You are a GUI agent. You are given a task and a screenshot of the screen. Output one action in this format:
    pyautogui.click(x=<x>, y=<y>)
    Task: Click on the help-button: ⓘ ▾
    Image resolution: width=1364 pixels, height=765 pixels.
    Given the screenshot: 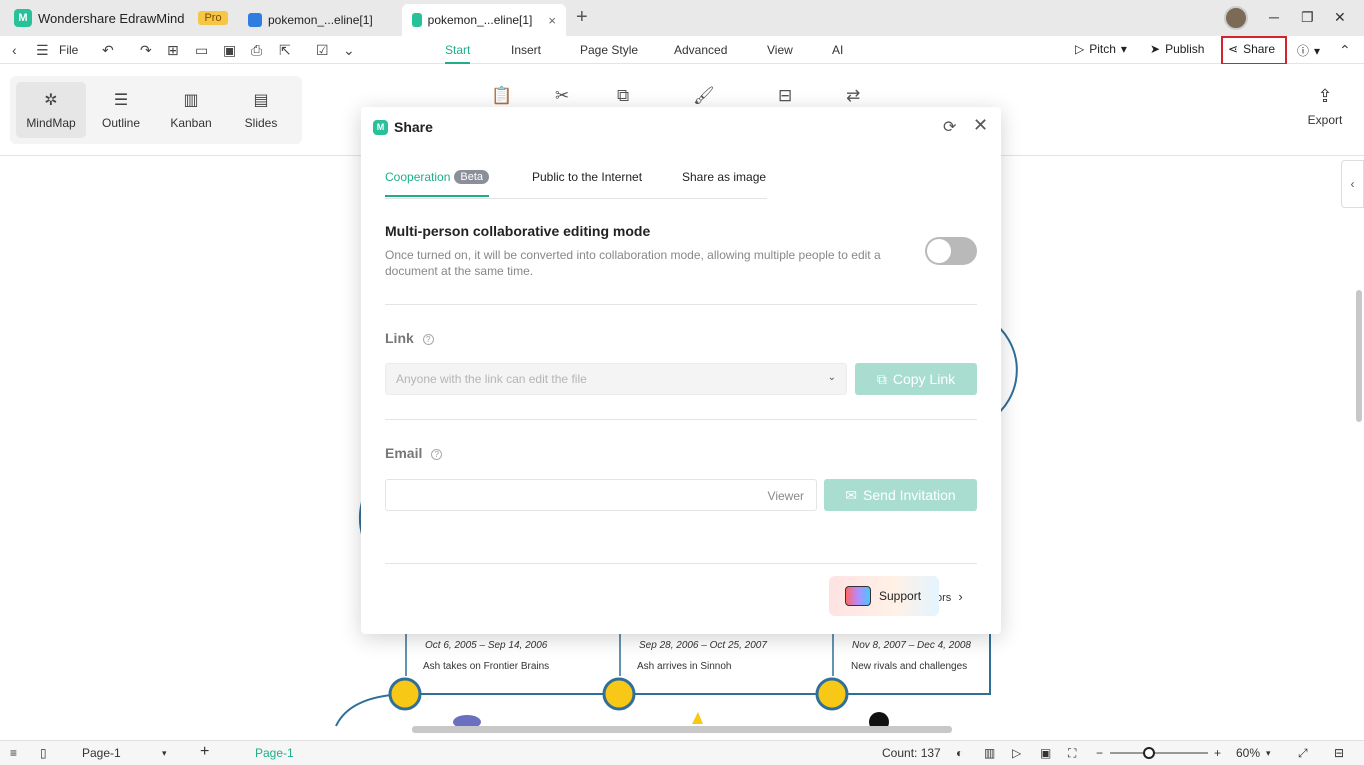 What is the action you would take?
    pyautogui.click(x=1308, y=50)
    